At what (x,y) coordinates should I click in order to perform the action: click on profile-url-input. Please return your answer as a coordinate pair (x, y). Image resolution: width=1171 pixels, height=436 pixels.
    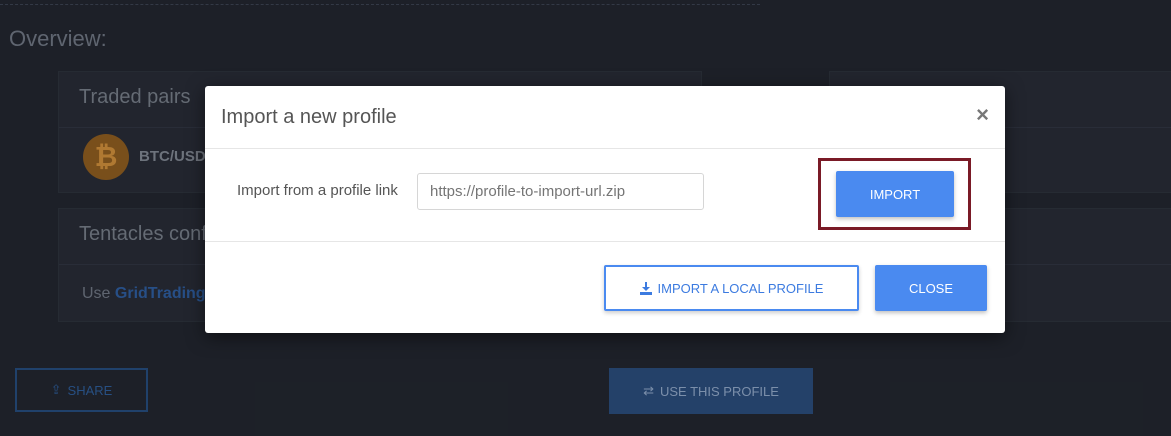
    Looking at the image, I should click on (560, 191).